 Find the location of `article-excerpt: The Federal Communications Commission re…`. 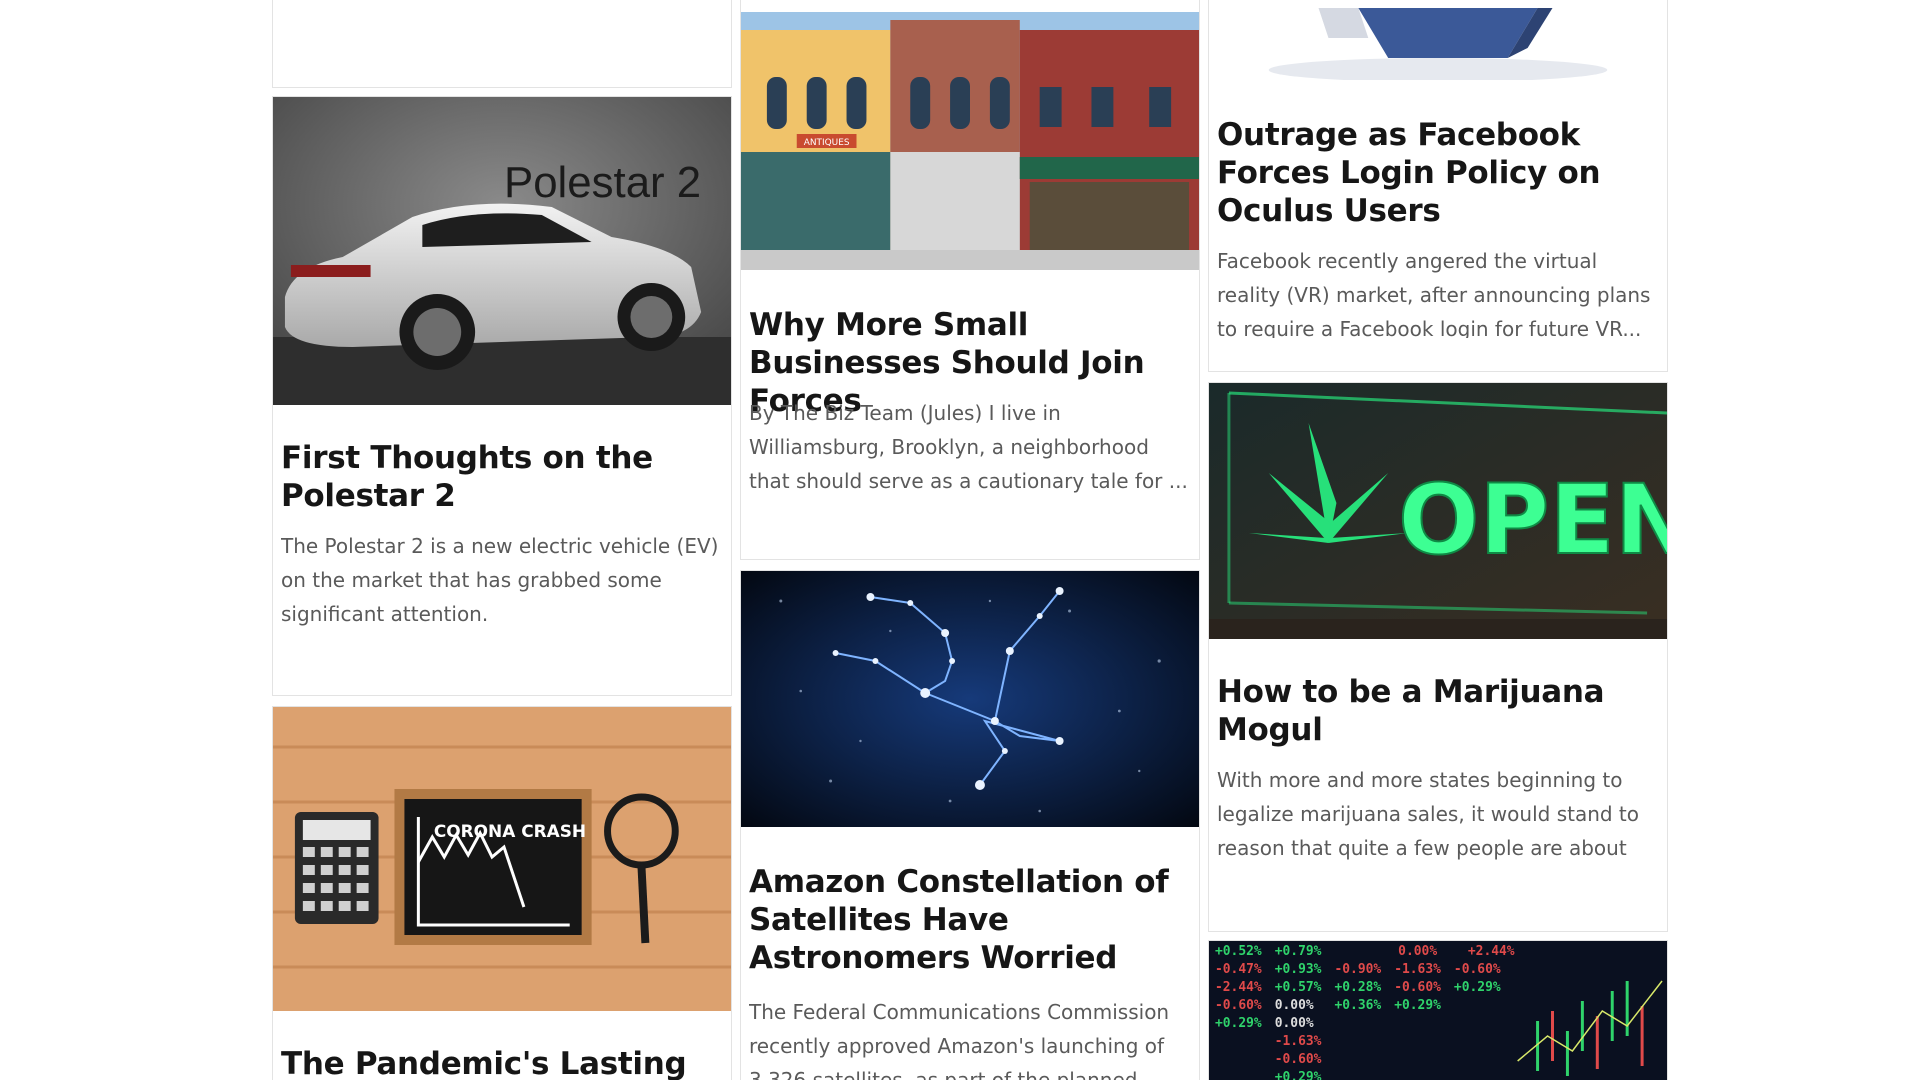

article-excerpt: The Federal Communications Commission re… is located at coordinates (959, 1040).